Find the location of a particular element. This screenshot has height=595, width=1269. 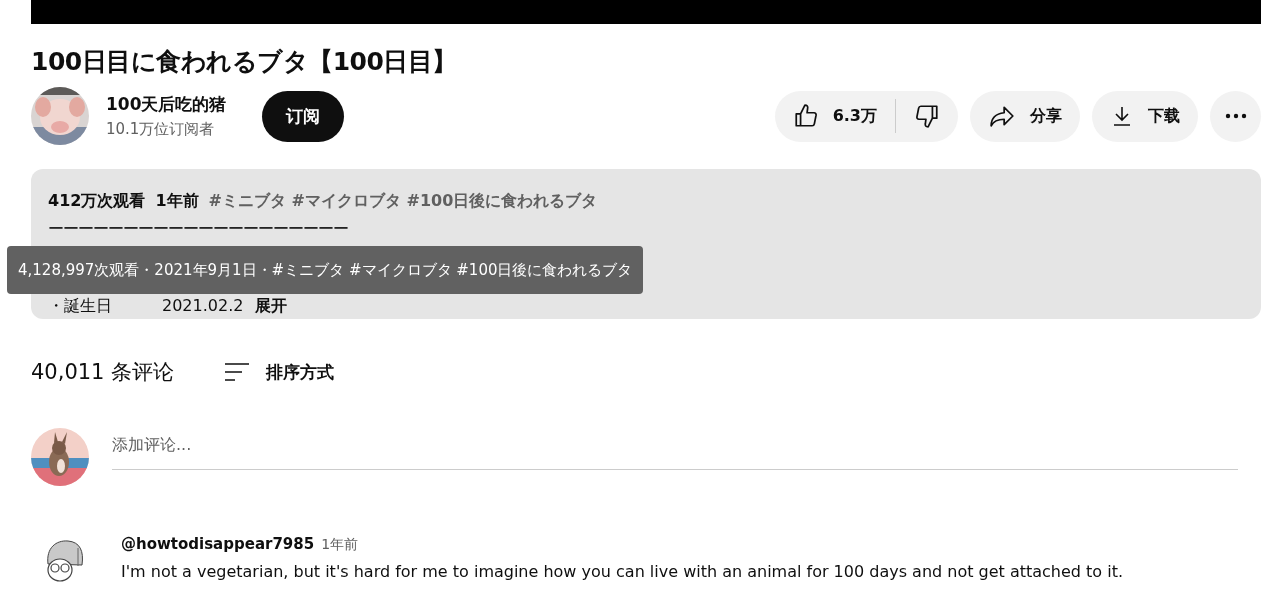

more-icon is located at coordinates (1235, 116).